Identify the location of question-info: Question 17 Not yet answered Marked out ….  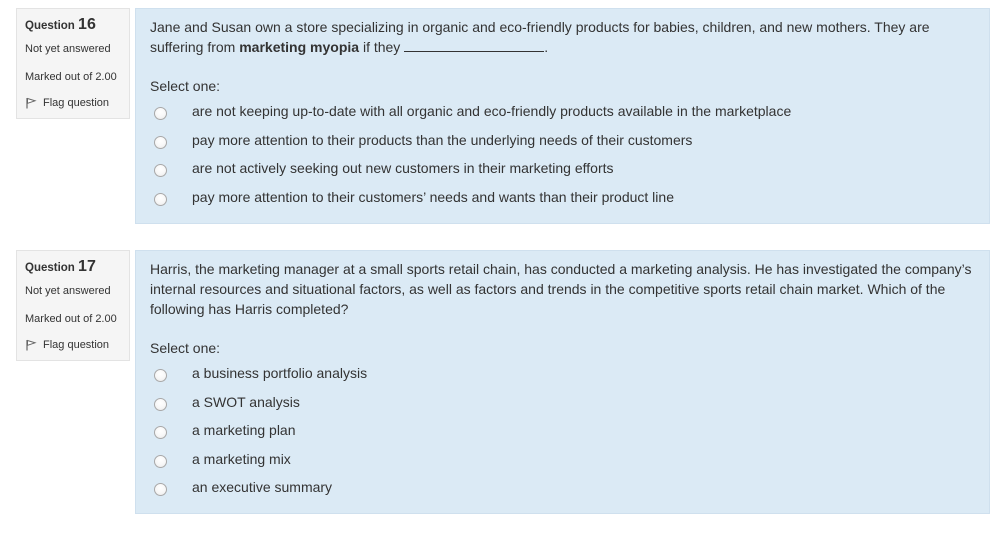
(73, 305).